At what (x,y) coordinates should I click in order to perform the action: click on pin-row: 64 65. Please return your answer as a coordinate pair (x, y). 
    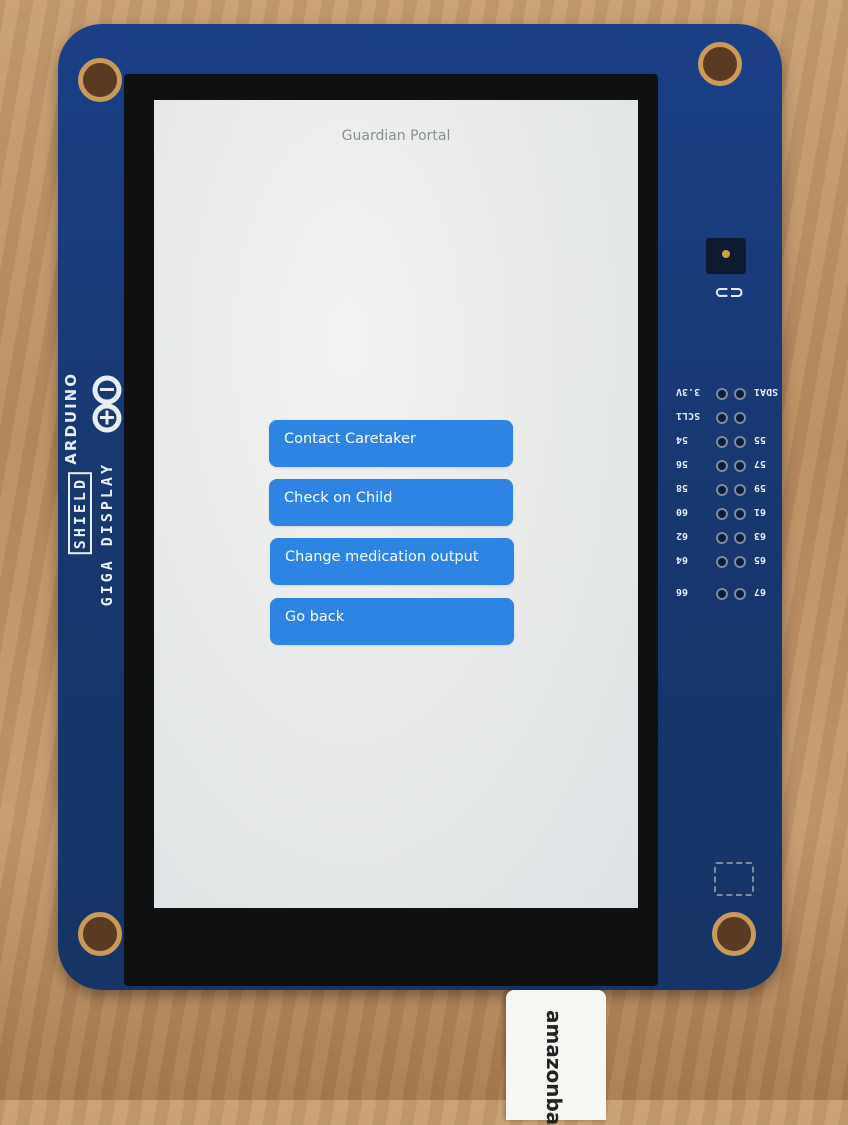
    Looking at the image, I should click on (724, 562).